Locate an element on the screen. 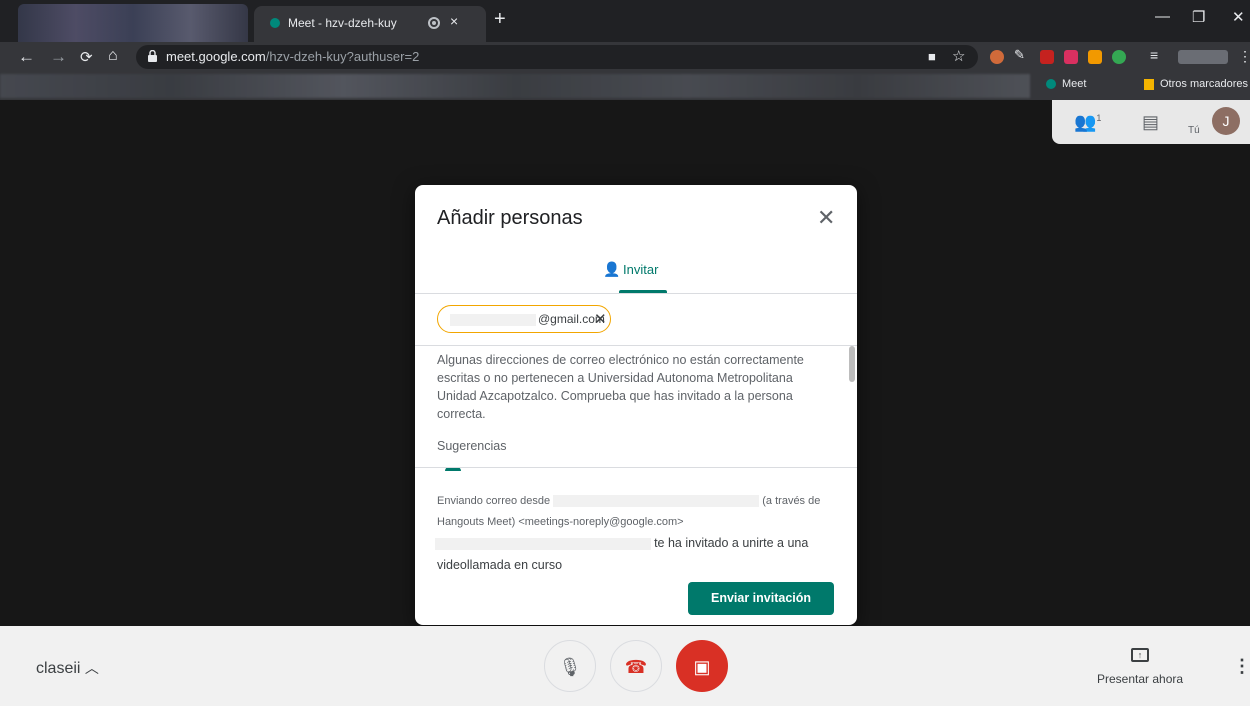 The width and height of the screenshot is (1250, 706). microphone-button: 🎙 is located at coordinates (570, 666).